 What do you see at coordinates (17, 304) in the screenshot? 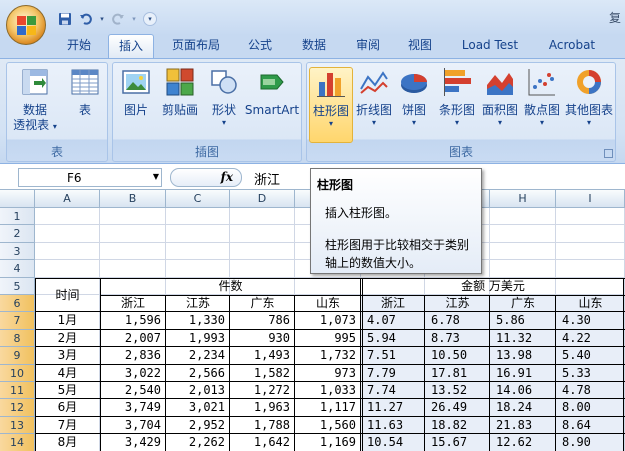
I see `row-header-6: 6` at bounding box center [17, 304].